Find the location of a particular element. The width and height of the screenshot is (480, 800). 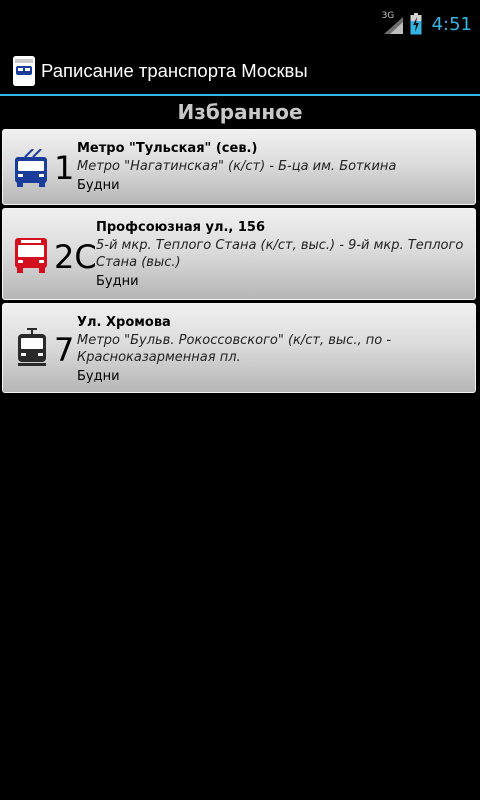

clock: 4:51 is located at coordinates (451, 24).